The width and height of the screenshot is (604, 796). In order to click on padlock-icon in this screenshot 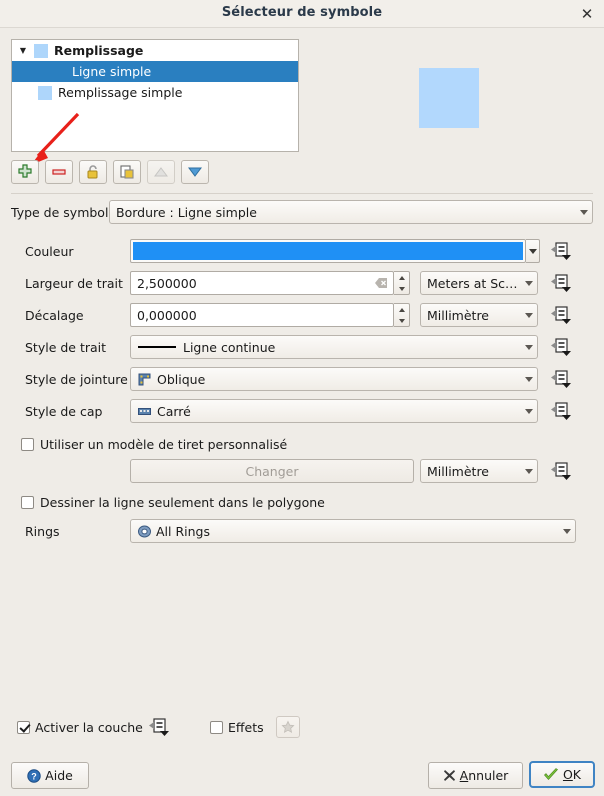, I will do `click(92, 172)`.